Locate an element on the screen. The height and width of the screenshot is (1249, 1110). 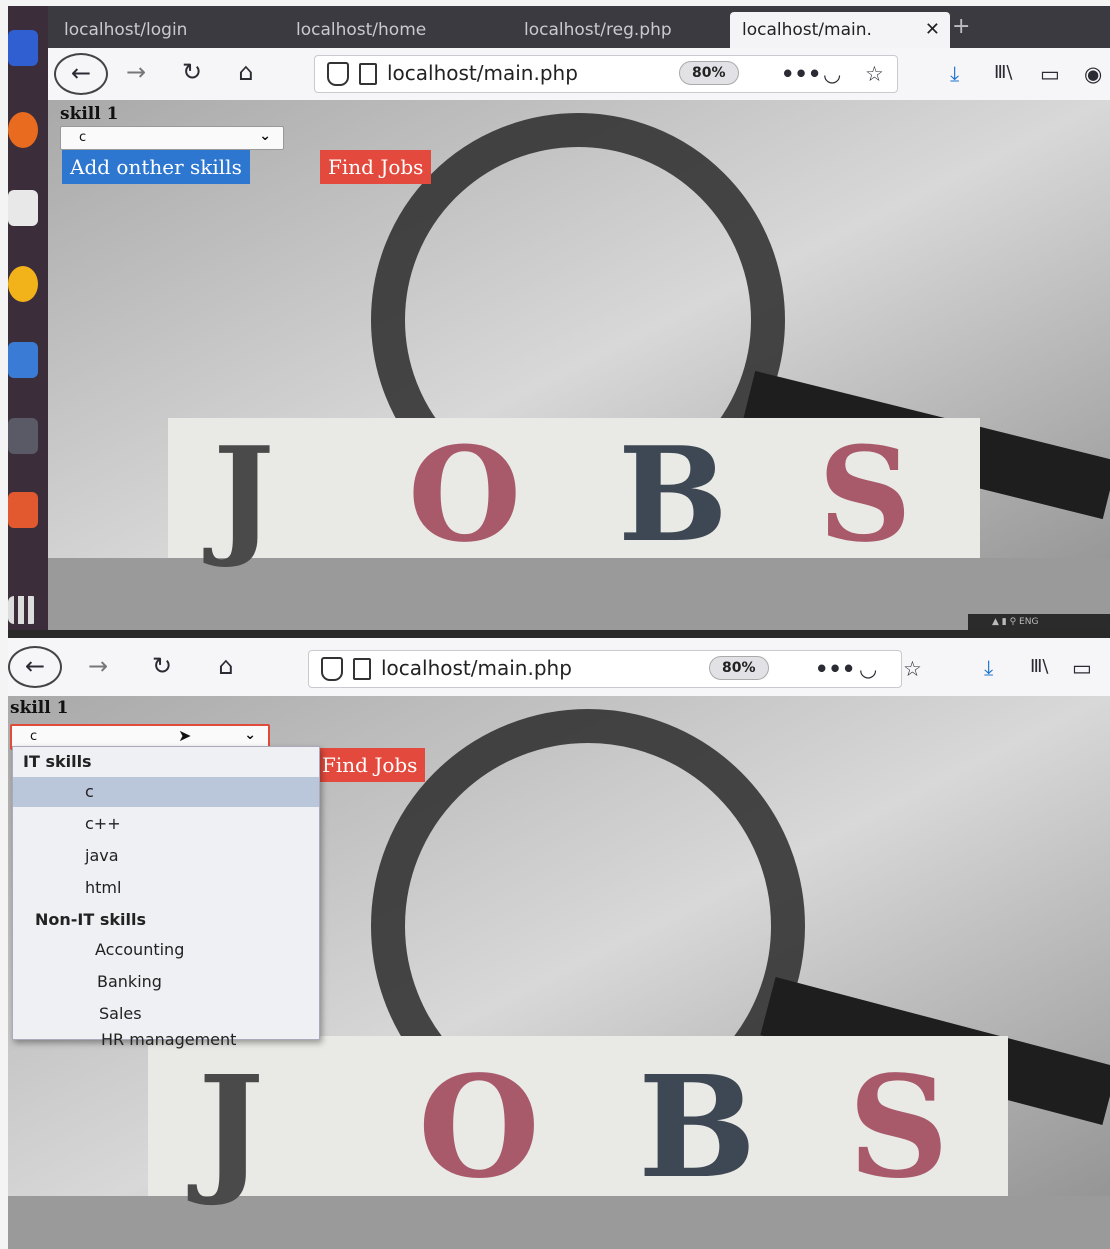
optgroup-it-skills: IT skills is located at coordinates (57, 761).